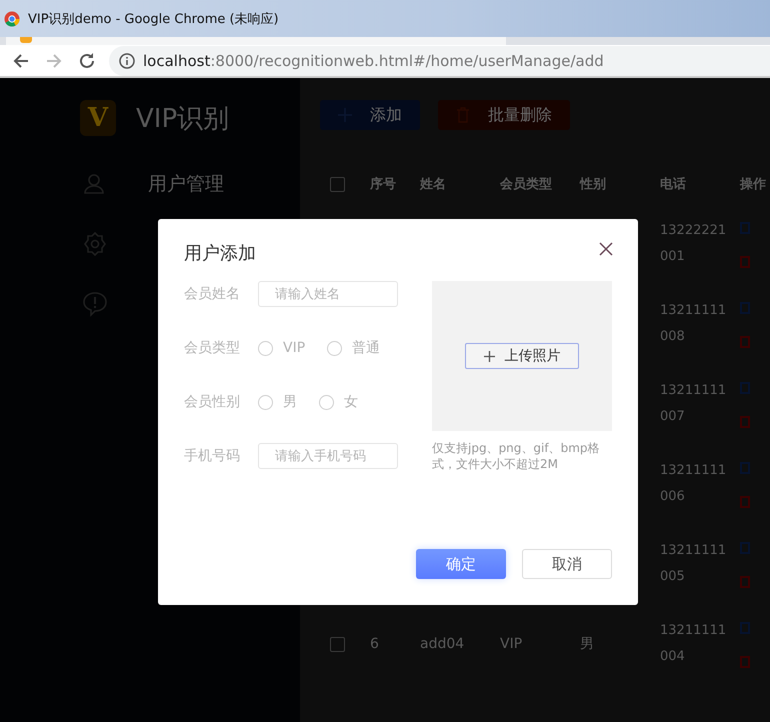 The width and height of the screenshot is (770, 722). I want to click on column-header: 电话, so click(673, 184).